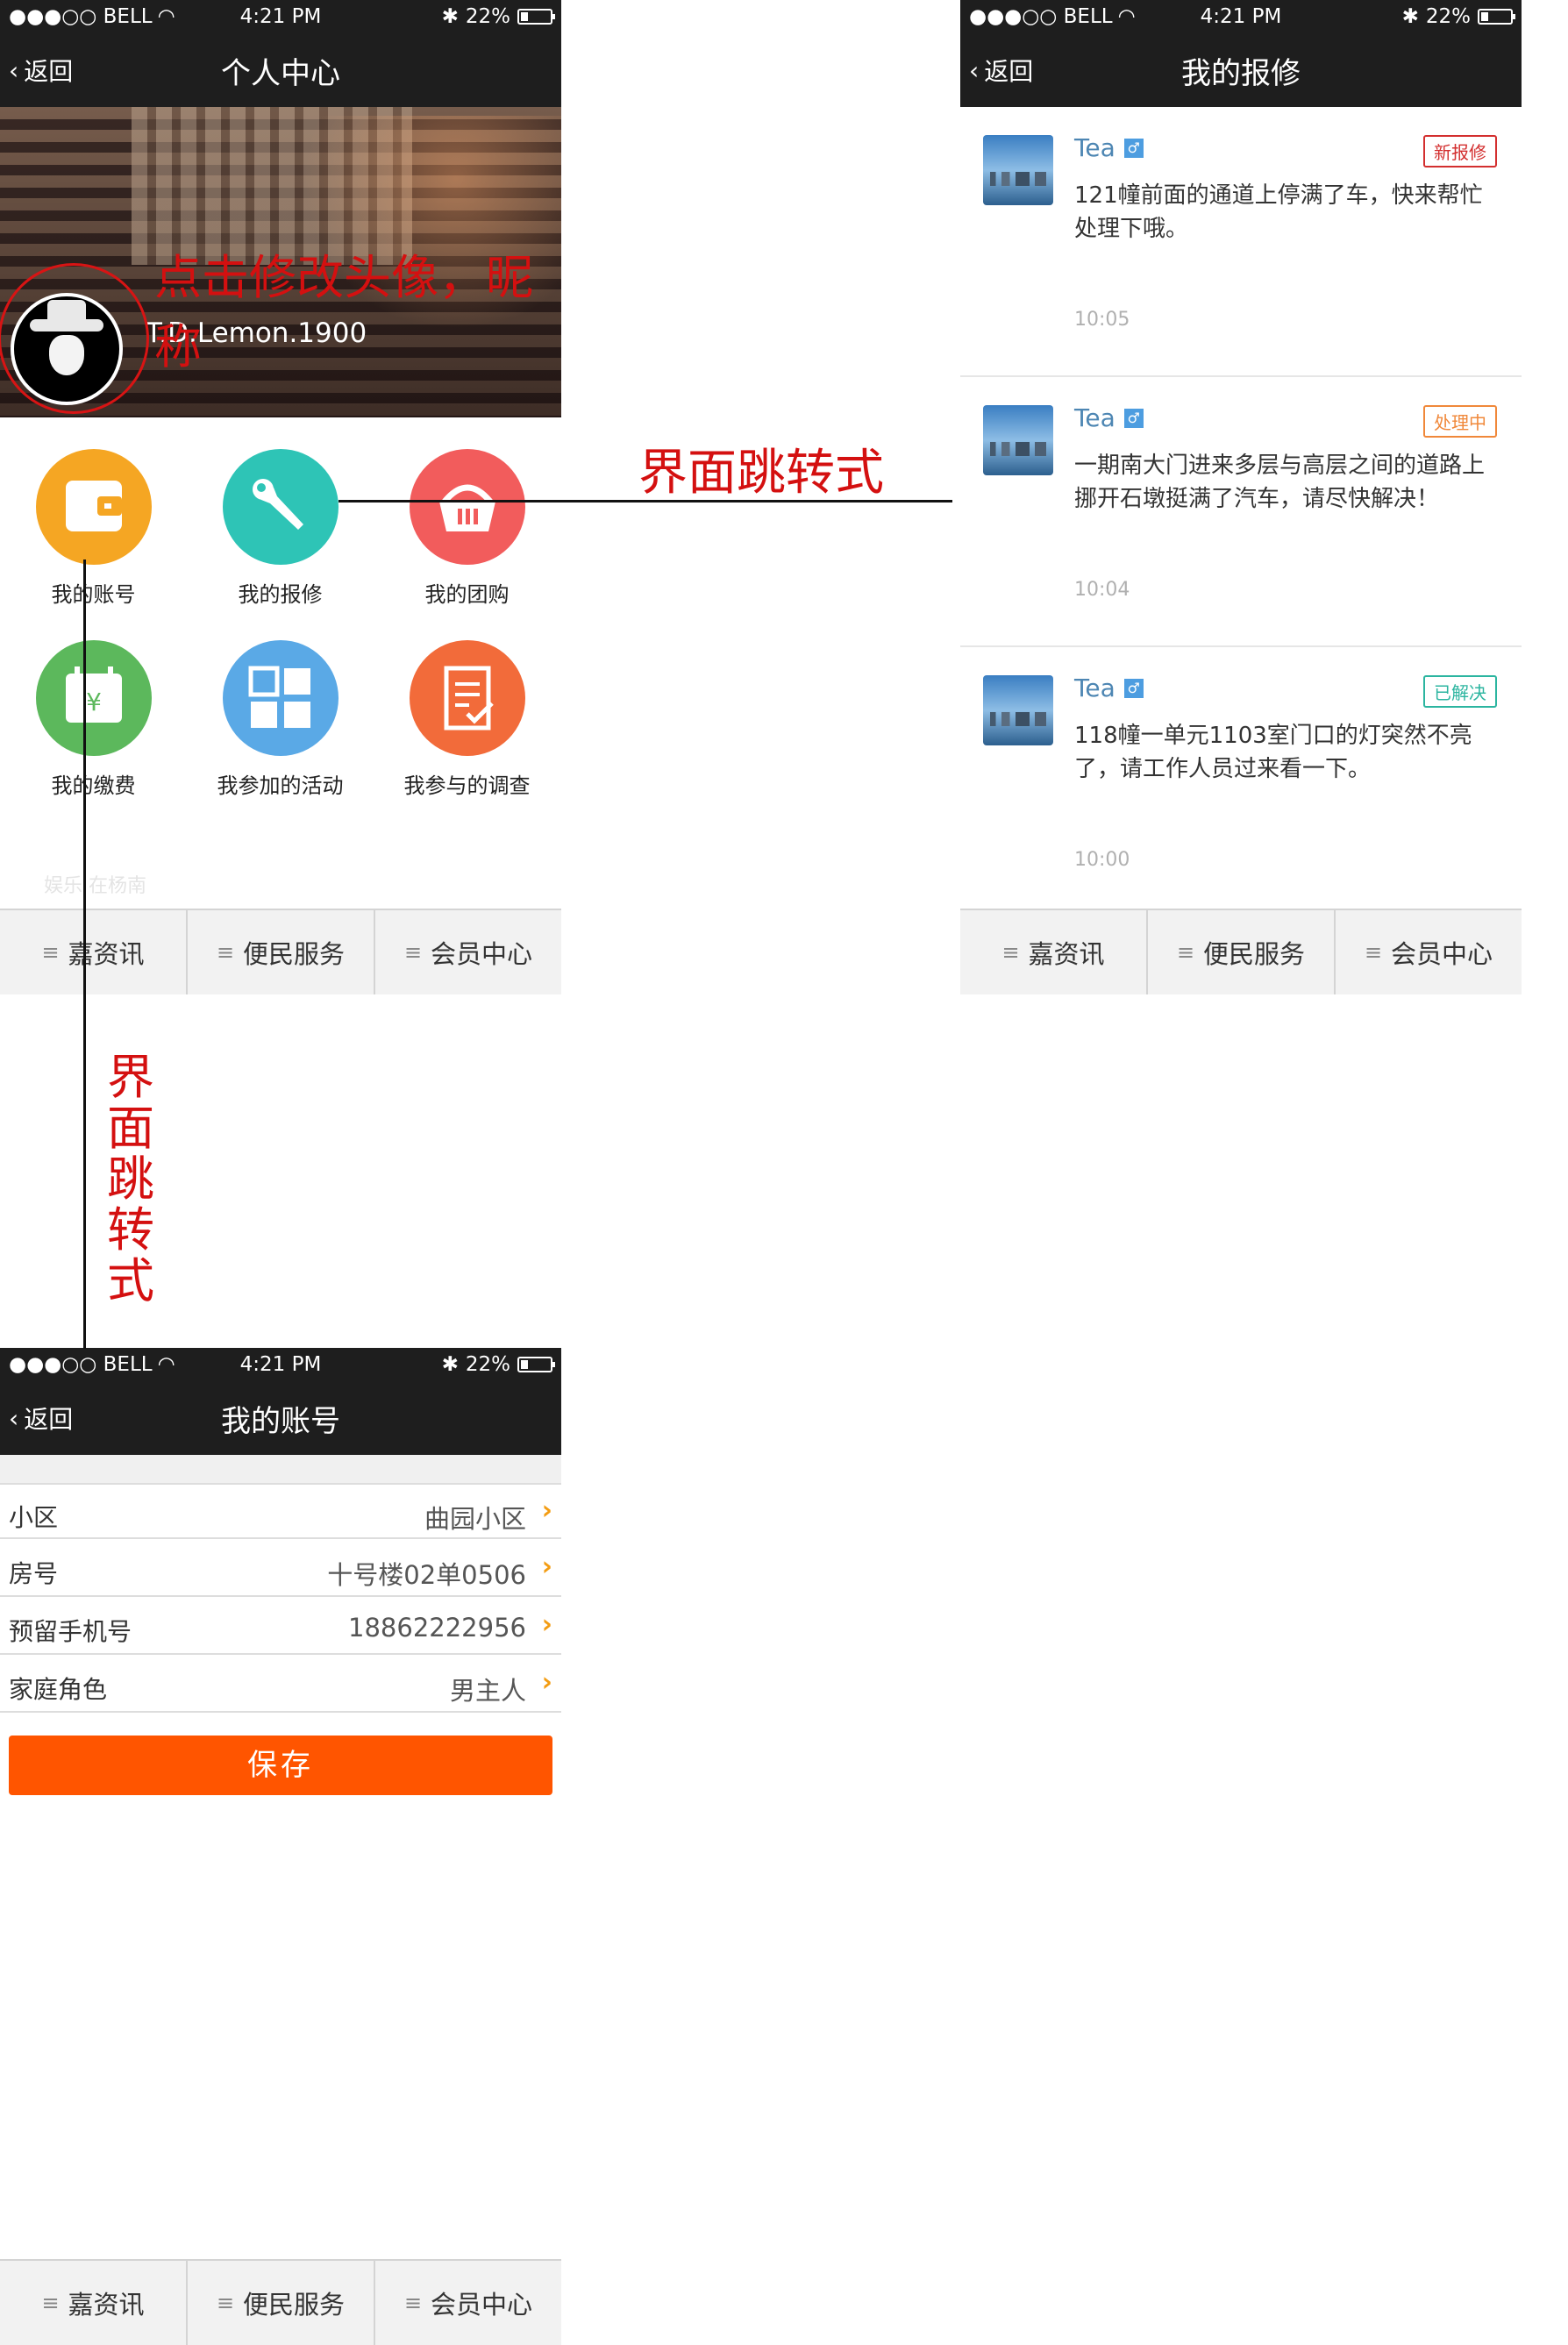 This screenshot has width=1568, height=2345. I want to click on annotation-jump-vertical: 界面跳转式, so click(130, 1179).